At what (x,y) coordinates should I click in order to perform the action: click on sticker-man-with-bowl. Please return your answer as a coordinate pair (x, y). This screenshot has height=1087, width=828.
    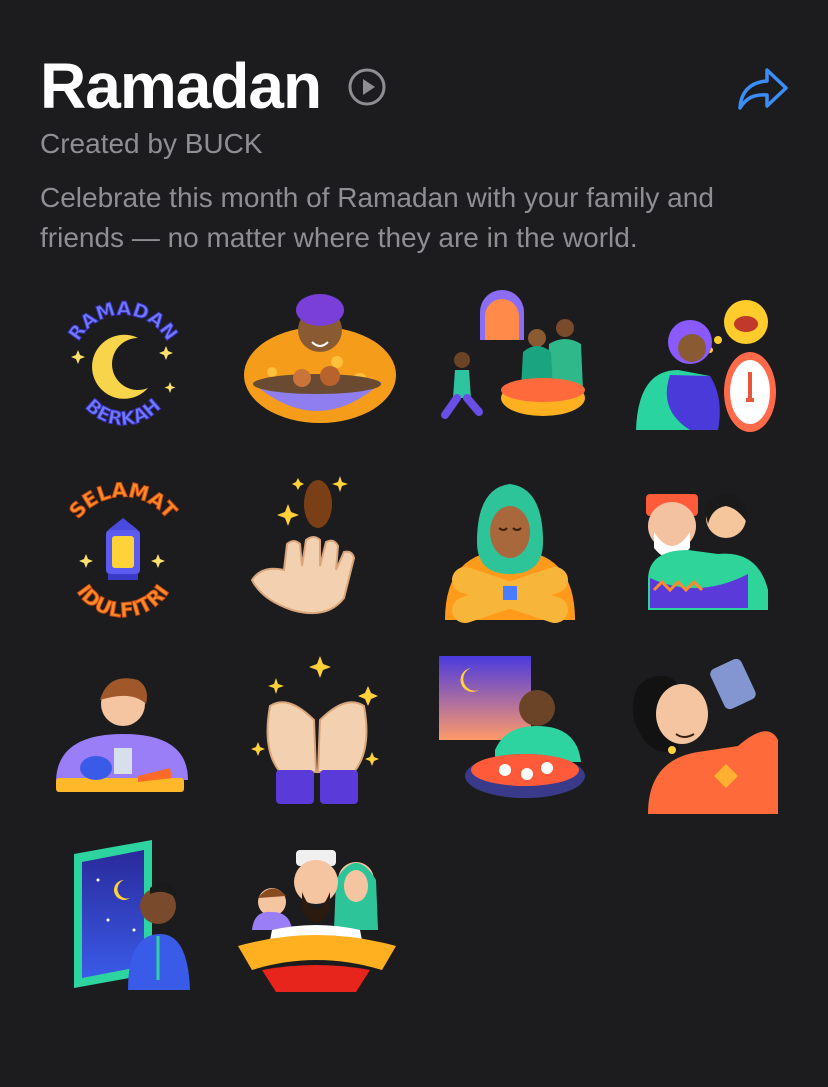
    Looking at the image, I should click on (317, 365).